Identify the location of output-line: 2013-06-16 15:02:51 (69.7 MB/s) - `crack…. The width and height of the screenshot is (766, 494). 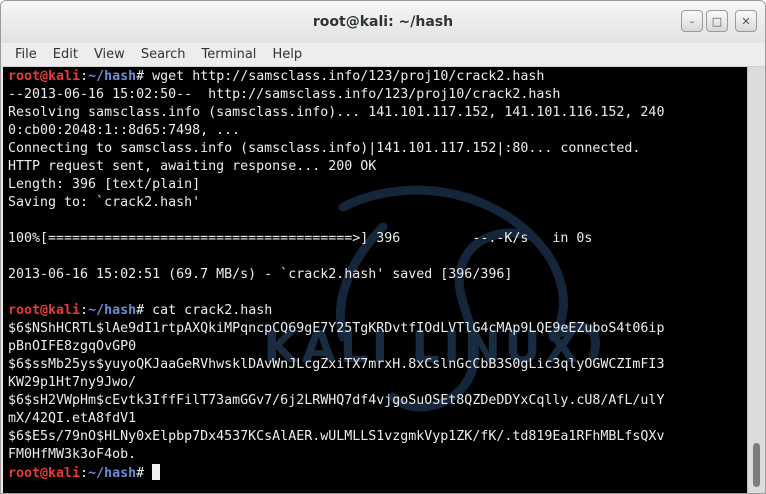
(260, 274).